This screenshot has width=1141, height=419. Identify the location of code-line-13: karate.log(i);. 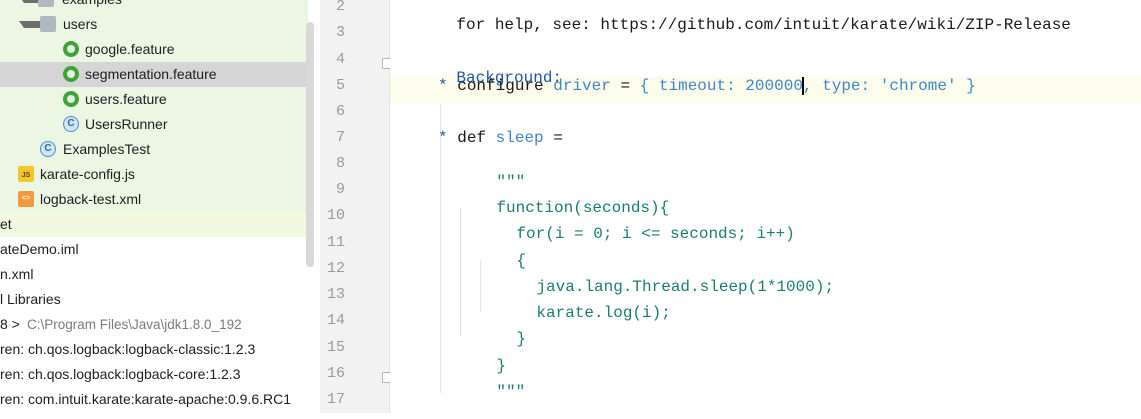
(819, 304).